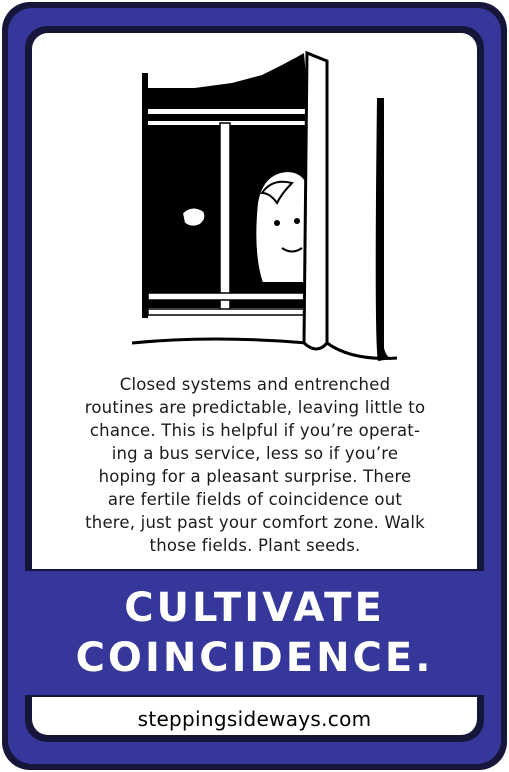 Image resolution: width=509 pixels, height=772 pixels. I want to click on window-muntin-top, so click(228, 111).